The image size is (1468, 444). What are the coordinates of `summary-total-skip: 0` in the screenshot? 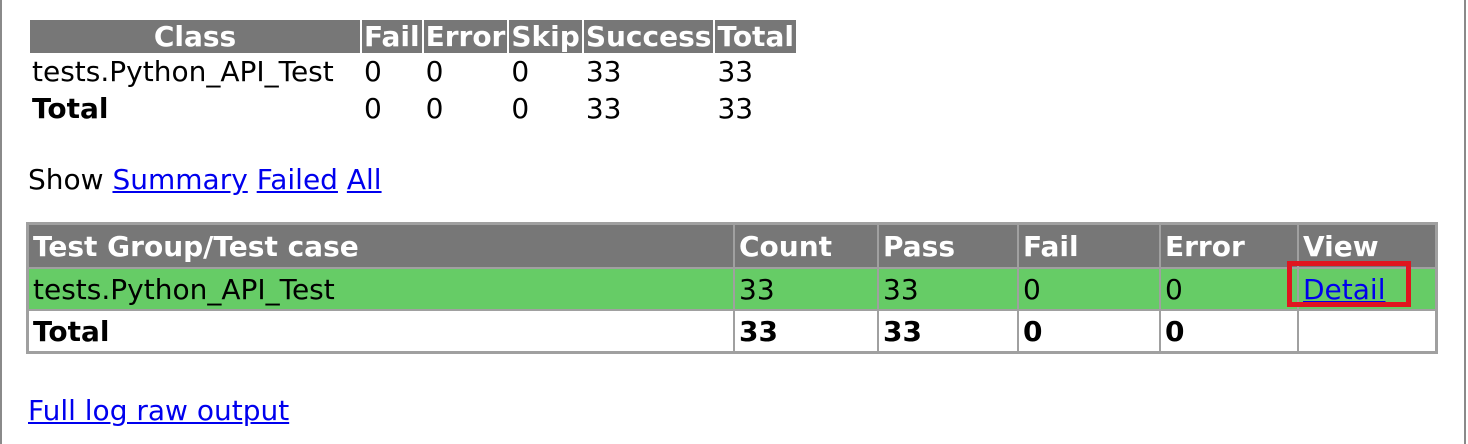 It's located at (520, 108).